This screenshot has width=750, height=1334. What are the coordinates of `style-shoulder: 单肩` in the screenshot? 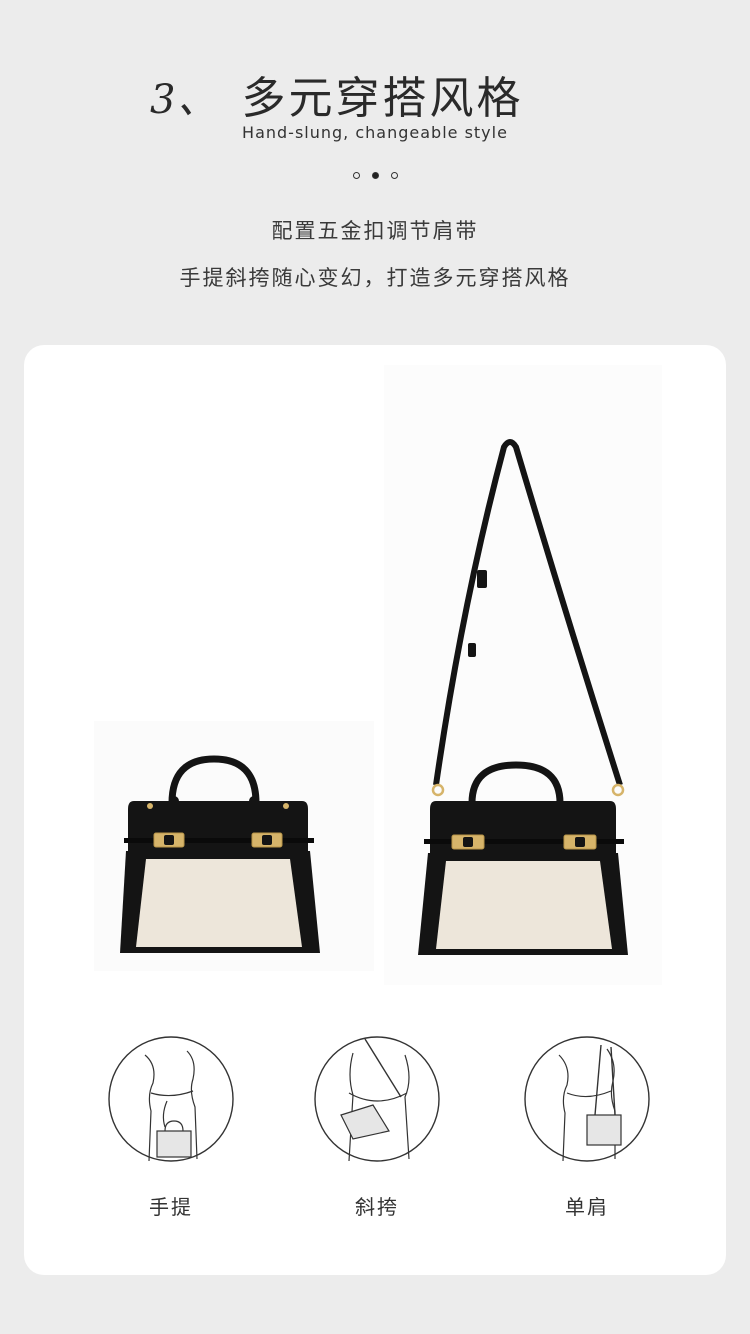 It's located at (587, 1127).